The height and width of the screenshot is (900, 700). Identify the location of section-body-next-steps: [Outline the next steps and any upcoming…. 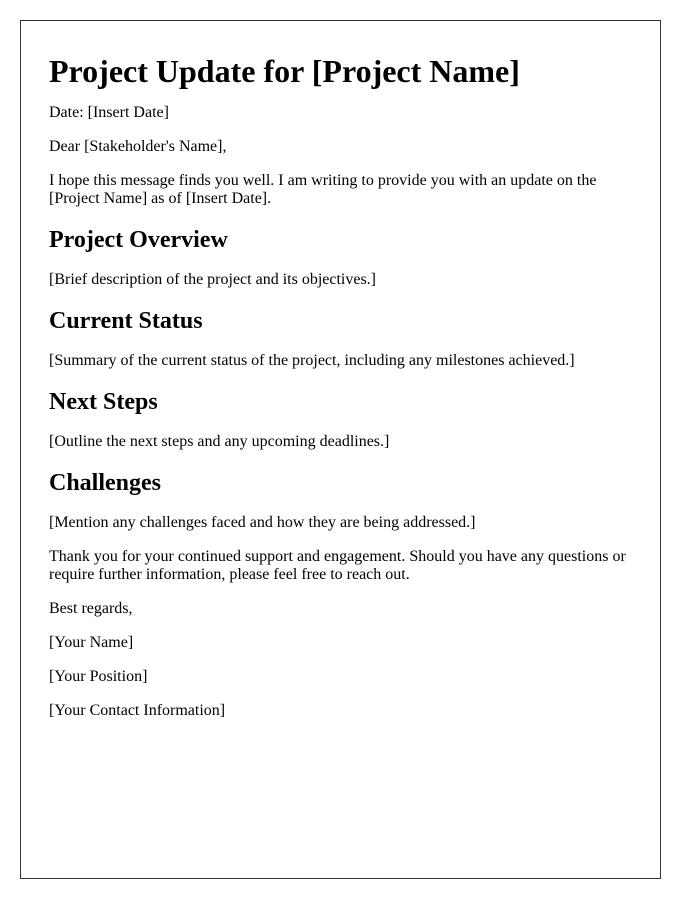
(219, 441).